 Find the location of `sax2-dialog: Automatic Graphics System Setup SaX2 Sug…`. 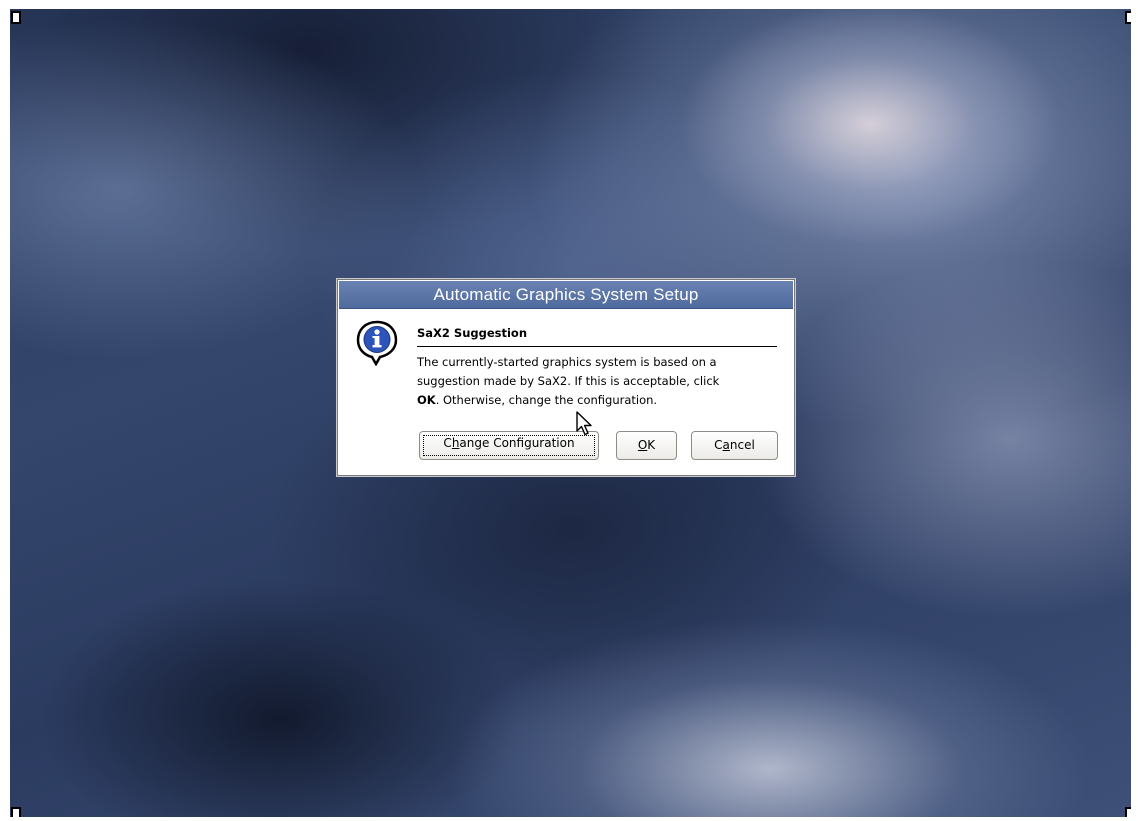

sax2-dialog: Automatic Graphics System Setup SaX2 Sug… is located at coordinates (566, 377).